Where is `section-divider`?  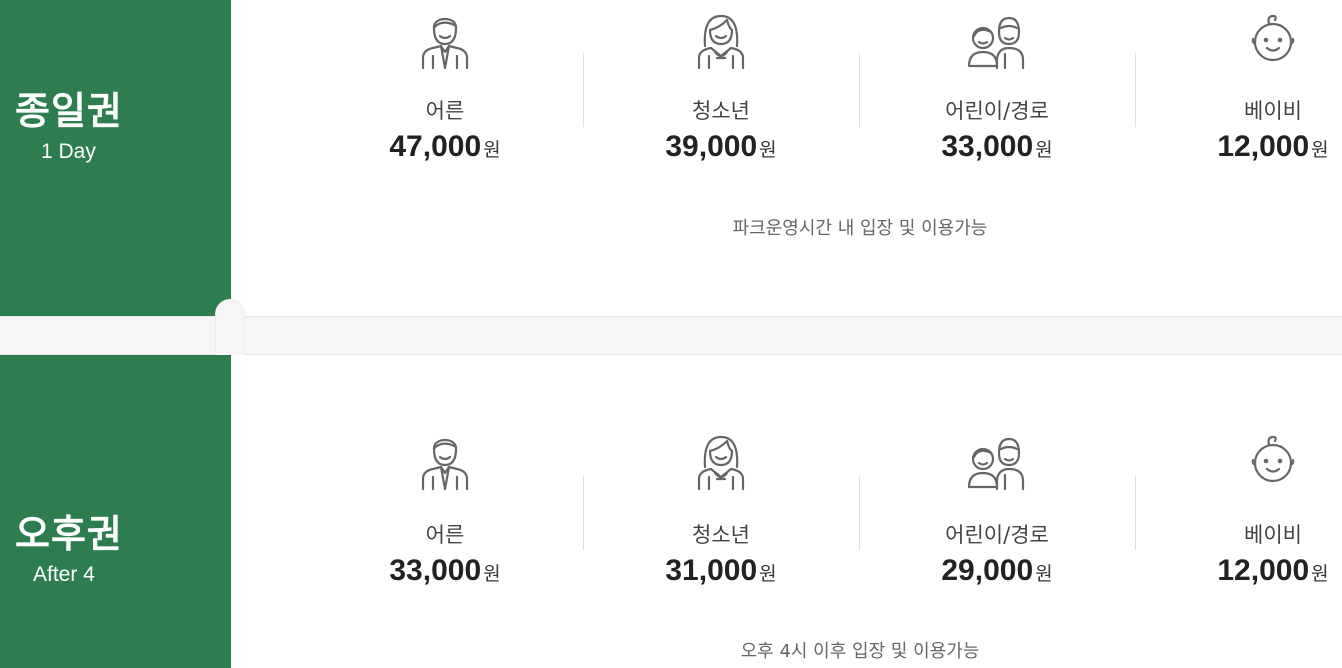 section-divider is located at coordinates (671, 335).